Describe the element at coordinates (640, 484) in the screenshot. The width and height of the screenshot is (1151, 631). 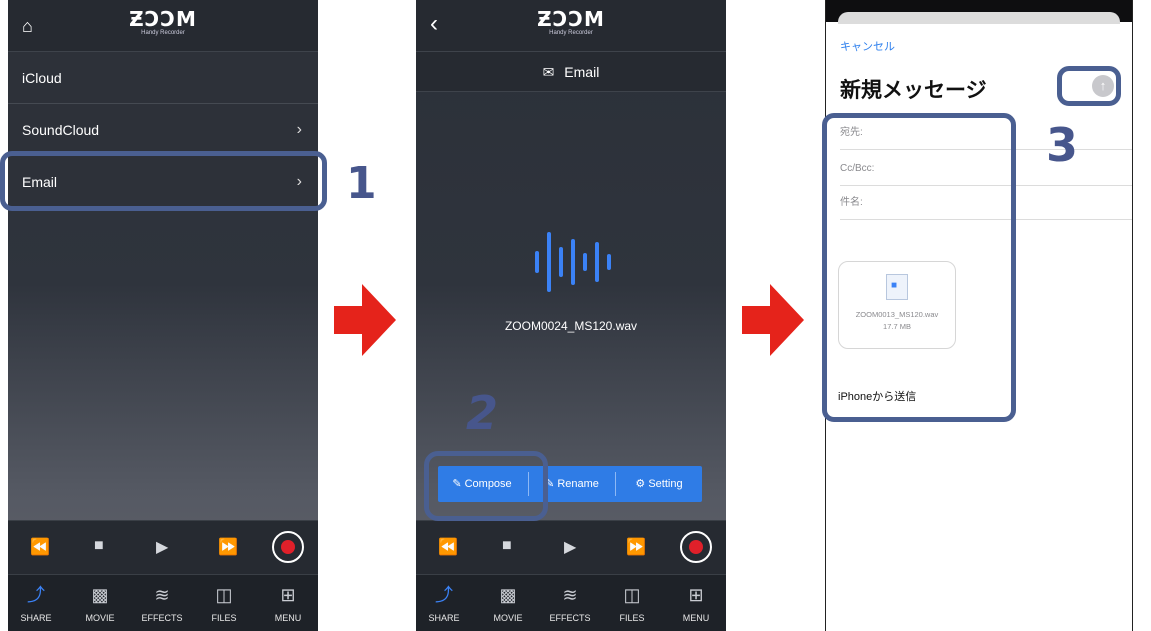
I see `gear-icon: ⚙` at that location.